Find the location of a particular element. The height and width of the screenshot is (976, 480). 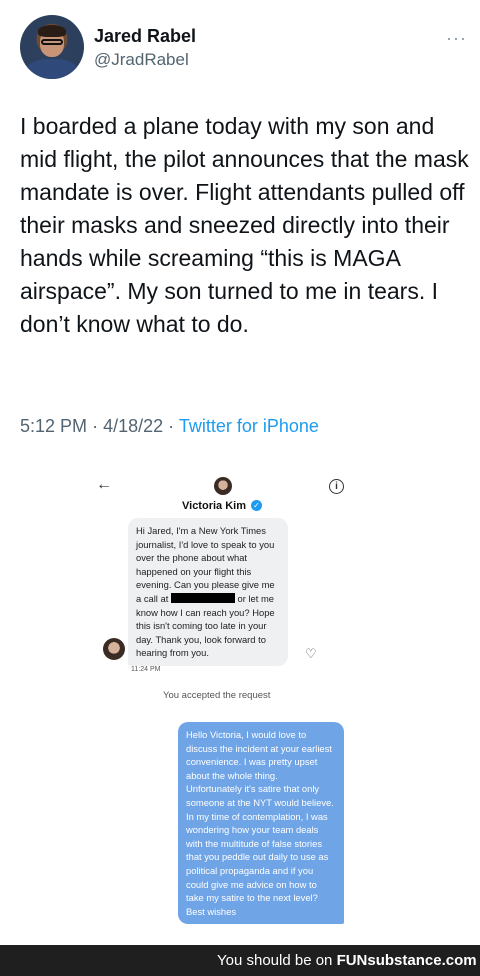

info-icon: i is located at coordinates (336, 486).